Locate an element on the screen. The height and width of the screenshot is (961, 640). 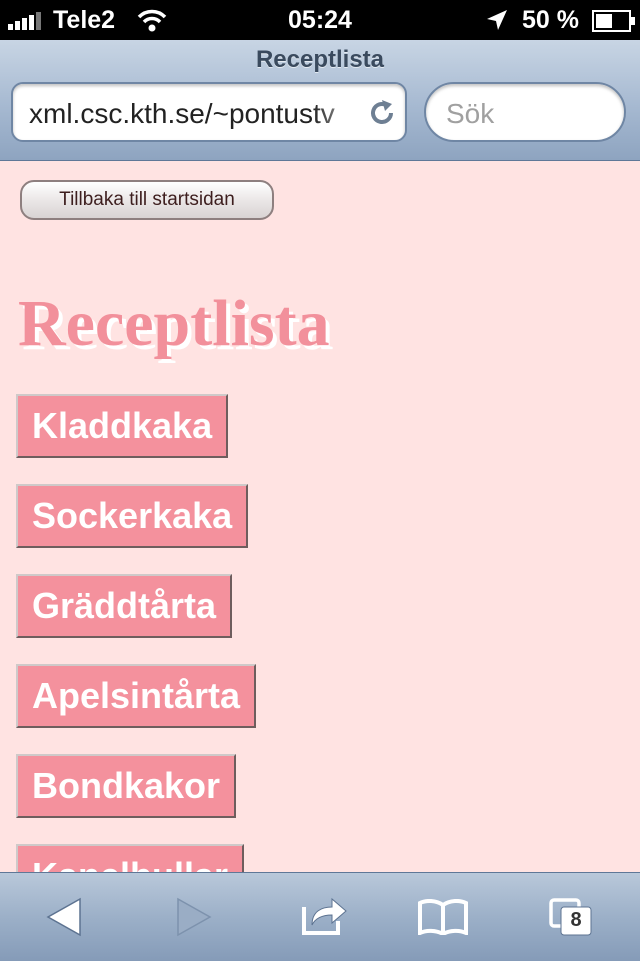
battery-percent: 50 % is located at coordinates (550, 20).